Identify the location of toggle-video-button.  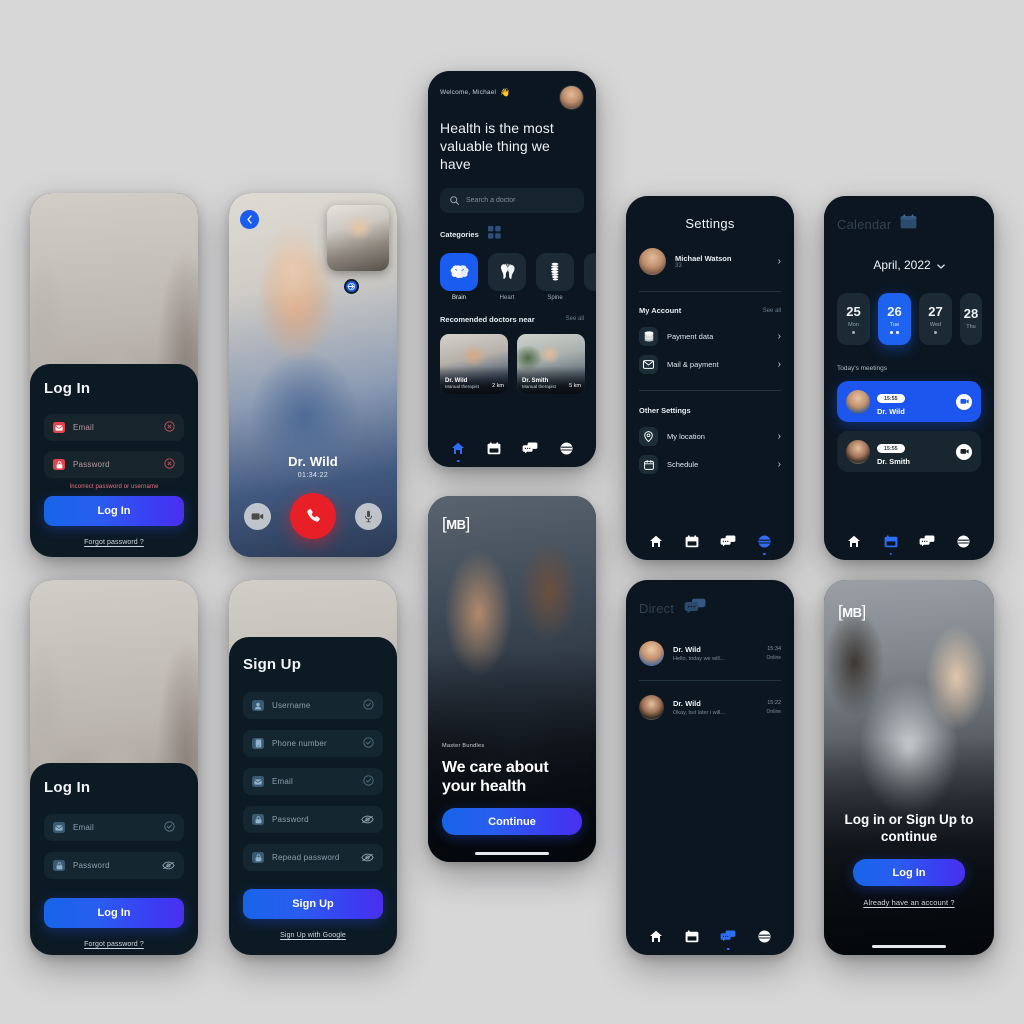
(257, 516).